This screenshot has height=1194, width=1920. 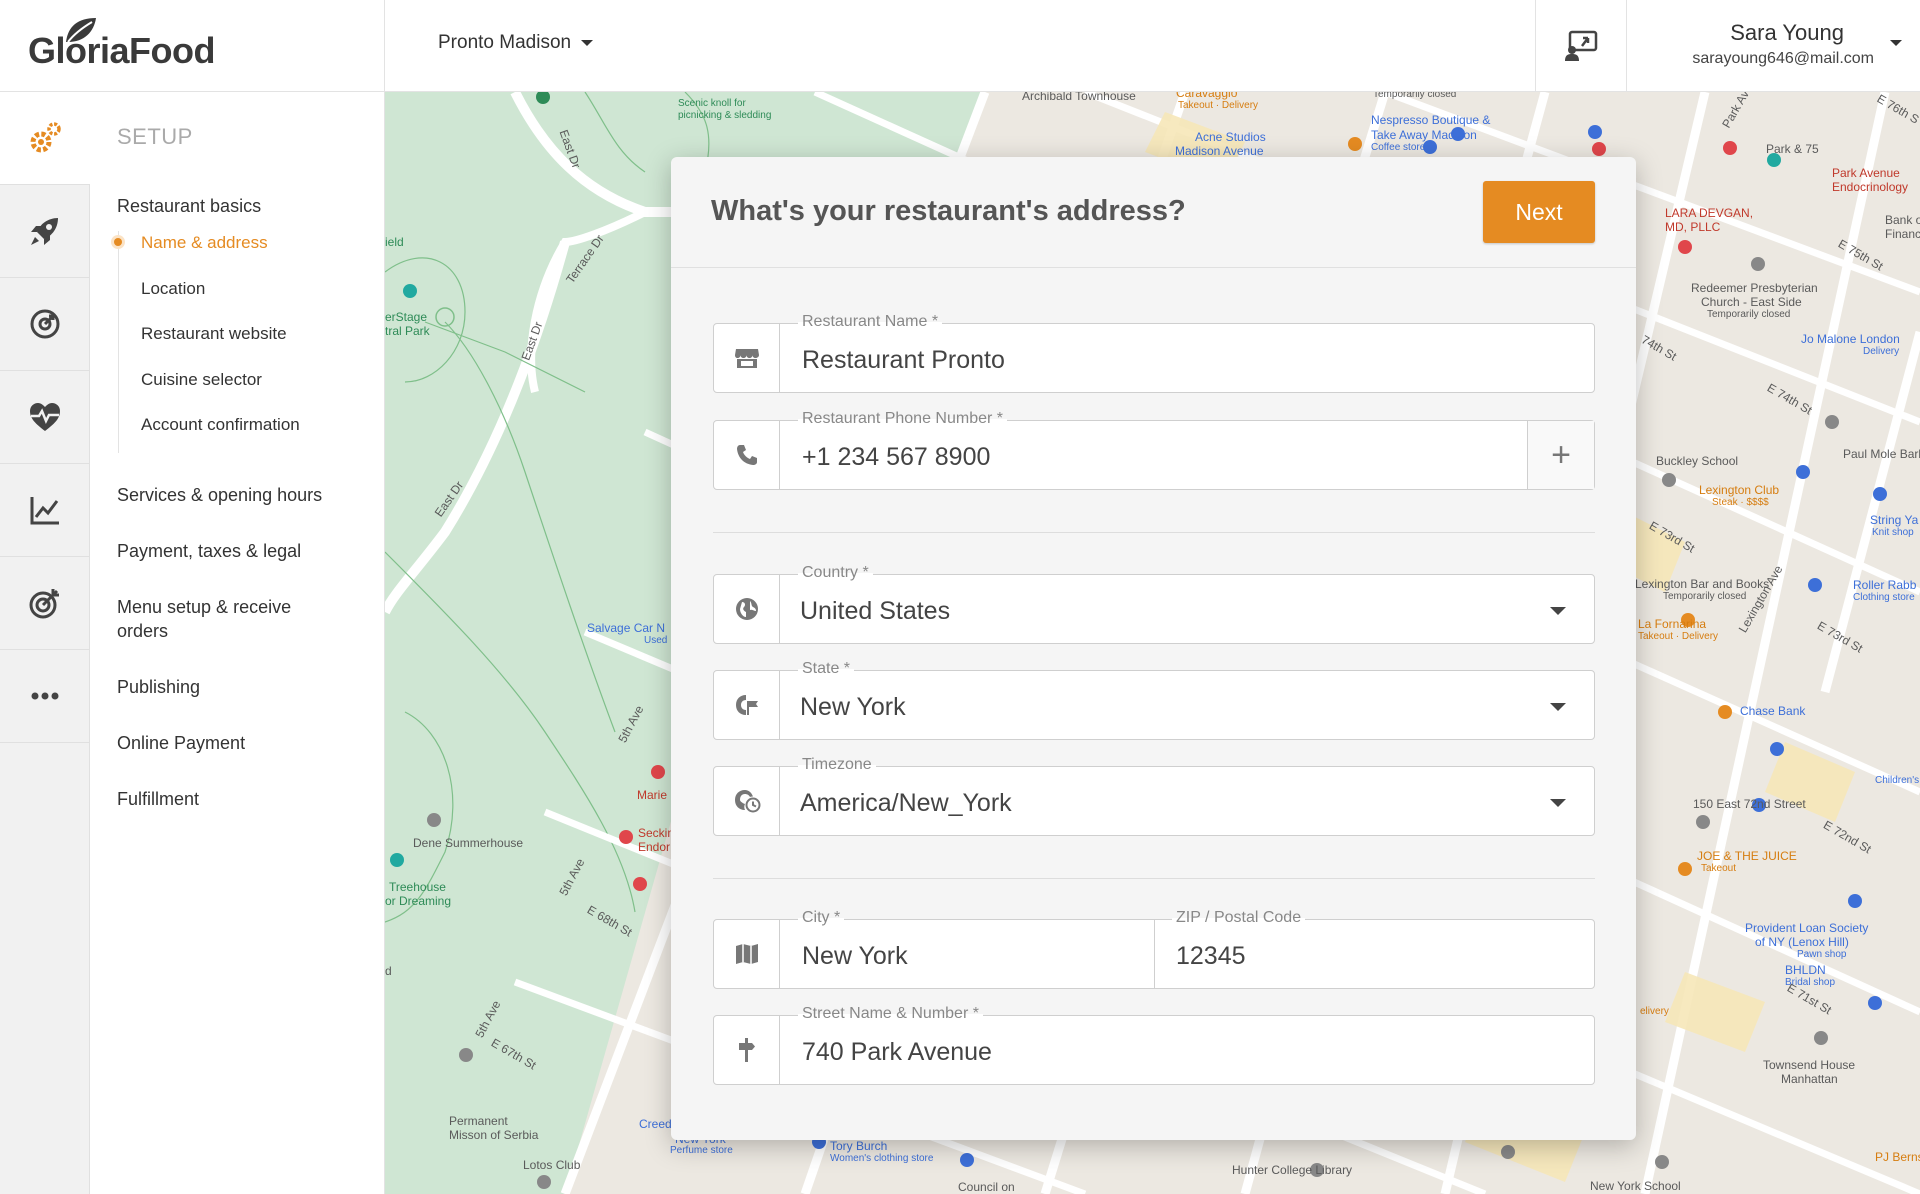 I want to click on map-label: Creed, so click(x=655, y=1124).